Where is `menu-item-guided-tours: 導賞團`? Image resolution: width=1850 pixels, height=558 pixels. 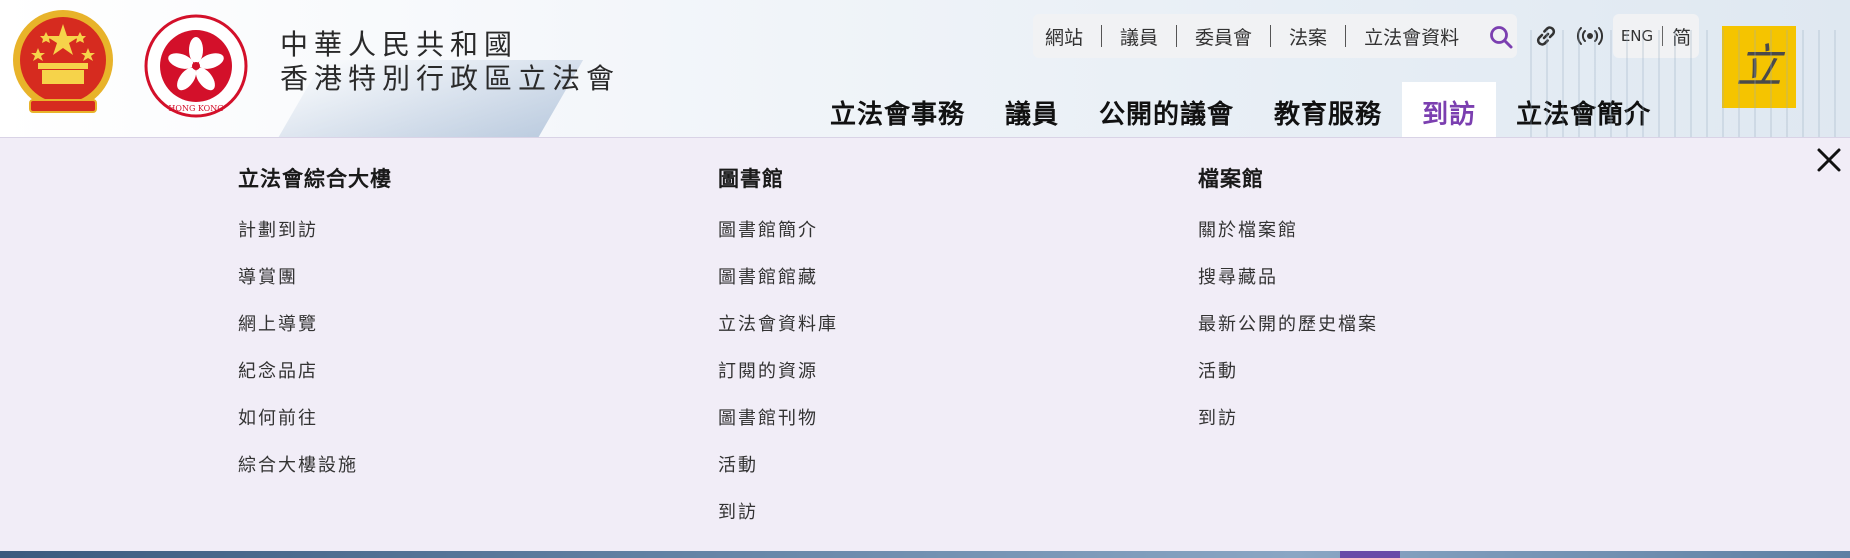 menu-item-guided-tours: 導賞團 is located at coordinates (315, 286).